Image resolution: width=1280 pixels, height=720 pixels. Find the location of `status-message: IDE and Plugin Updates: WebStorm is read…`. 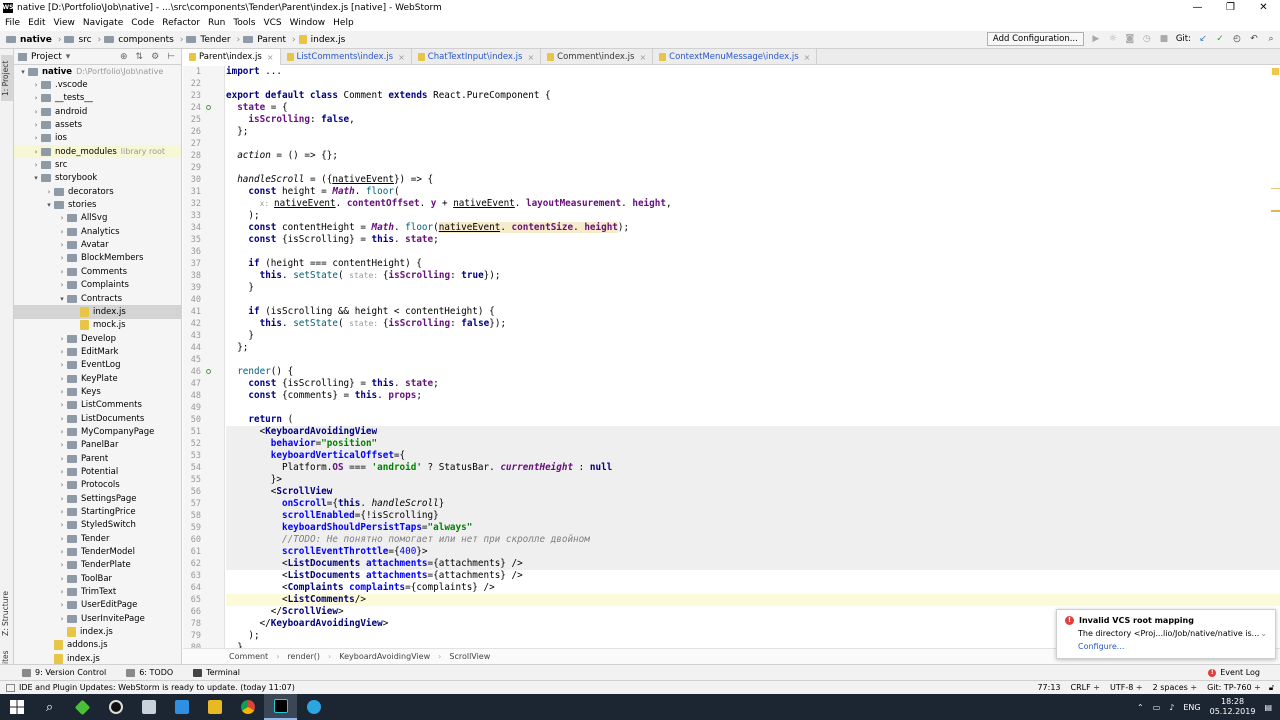

status-message: IDE and Plugin Updates: WebStorm is read… is located at coordinates (157, 687).